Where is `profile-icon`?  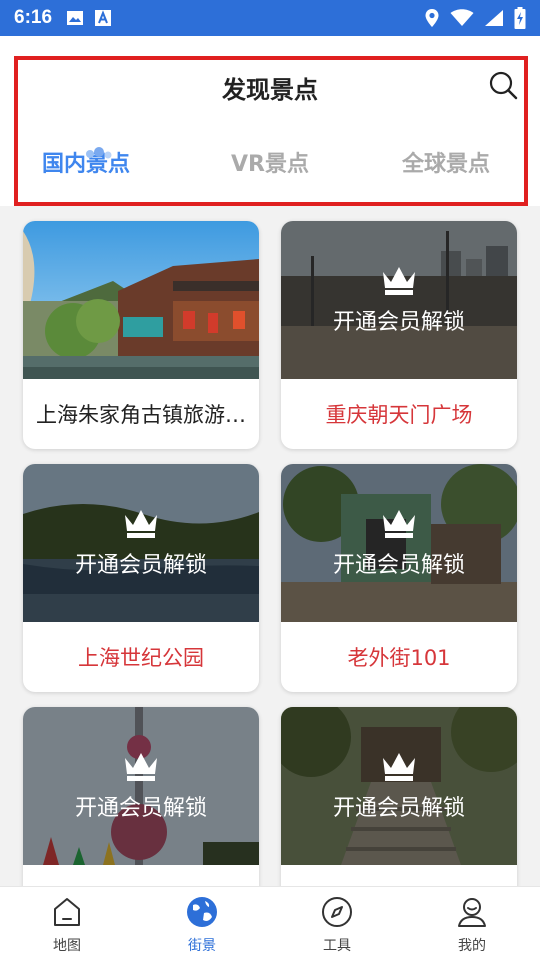
profile-icon is located at coordinates (472, 912).